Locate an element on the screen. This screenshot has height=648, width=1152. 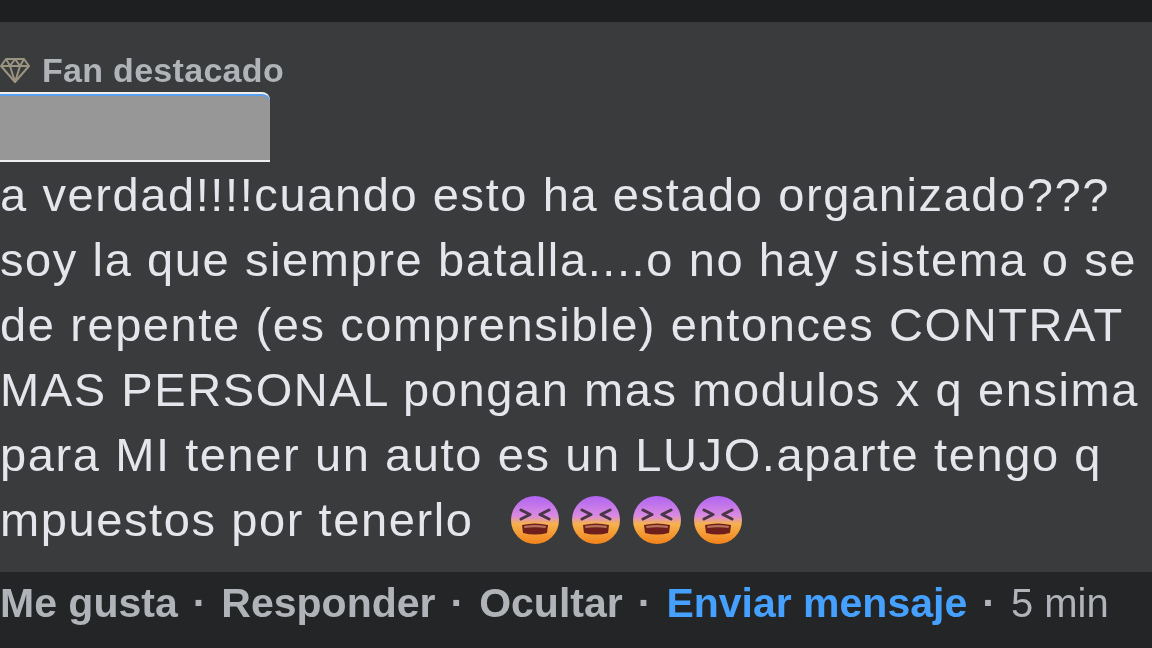
comment-text: mpuestos por tenerlo is located at coordinates (237, 520).